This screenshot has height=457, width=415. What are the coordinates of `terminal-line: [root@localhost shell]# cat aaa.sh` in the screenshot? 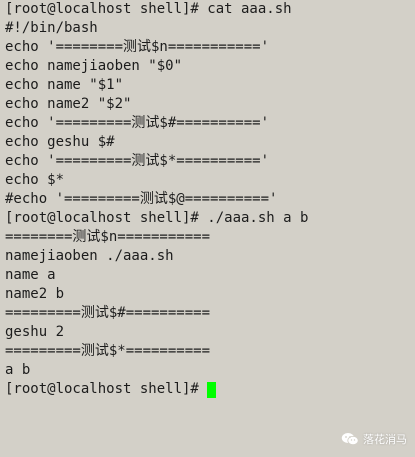 It's located at (148, 9).